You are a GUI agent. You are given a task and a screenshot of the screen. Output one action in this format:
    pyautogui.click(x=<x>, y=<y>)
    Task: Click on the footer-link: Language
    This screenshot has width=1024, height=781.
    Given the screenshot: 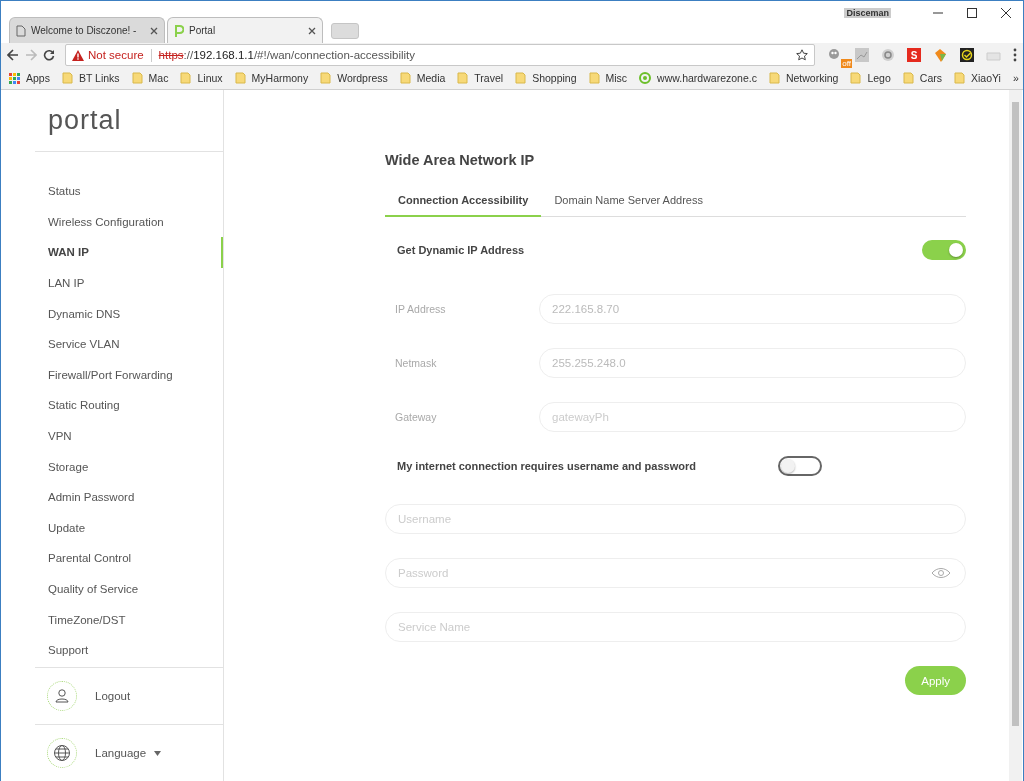 What is the action you would take?
    pyautogui.click(x=121, y=753)
    